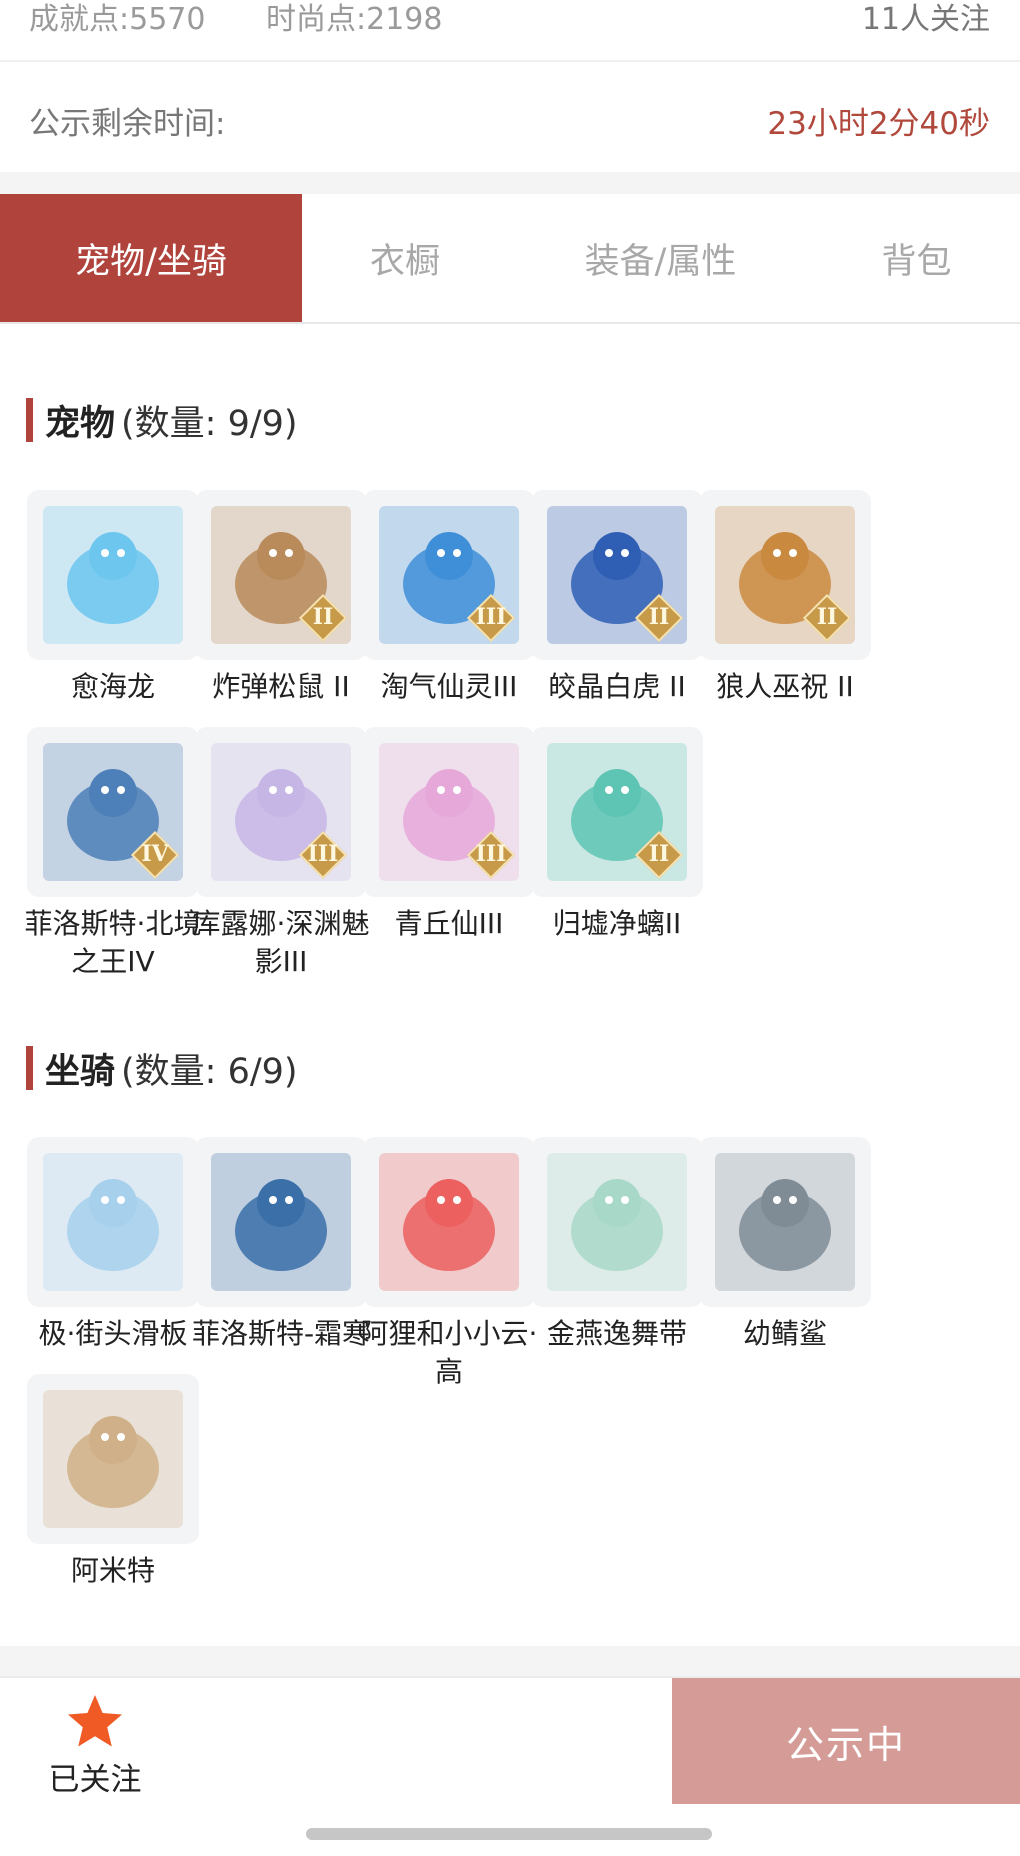 This screenshot has height=1856, width=1020. I want to click on countdown-label: 公示剩余时间:, so click(127, 124).